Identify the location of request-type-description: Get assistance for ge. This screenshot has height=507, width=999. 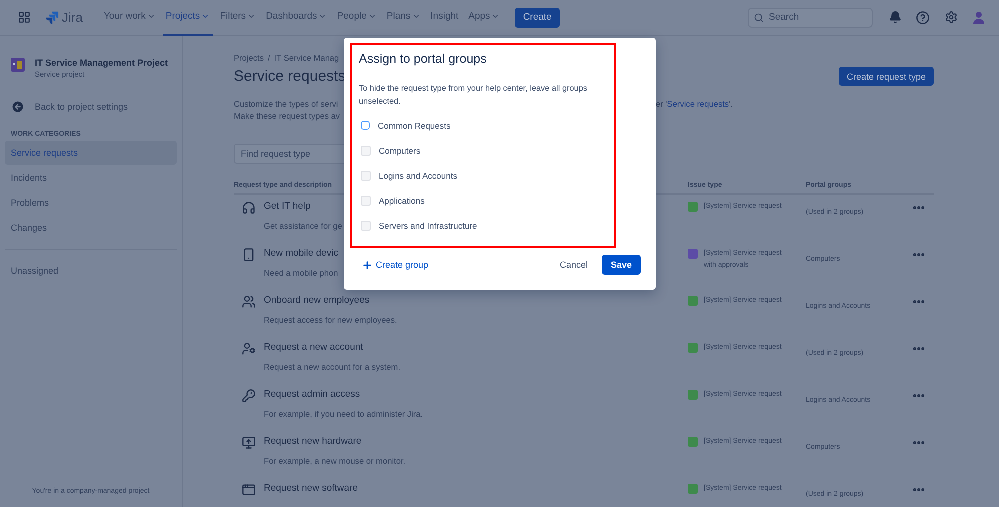
(303, 226).